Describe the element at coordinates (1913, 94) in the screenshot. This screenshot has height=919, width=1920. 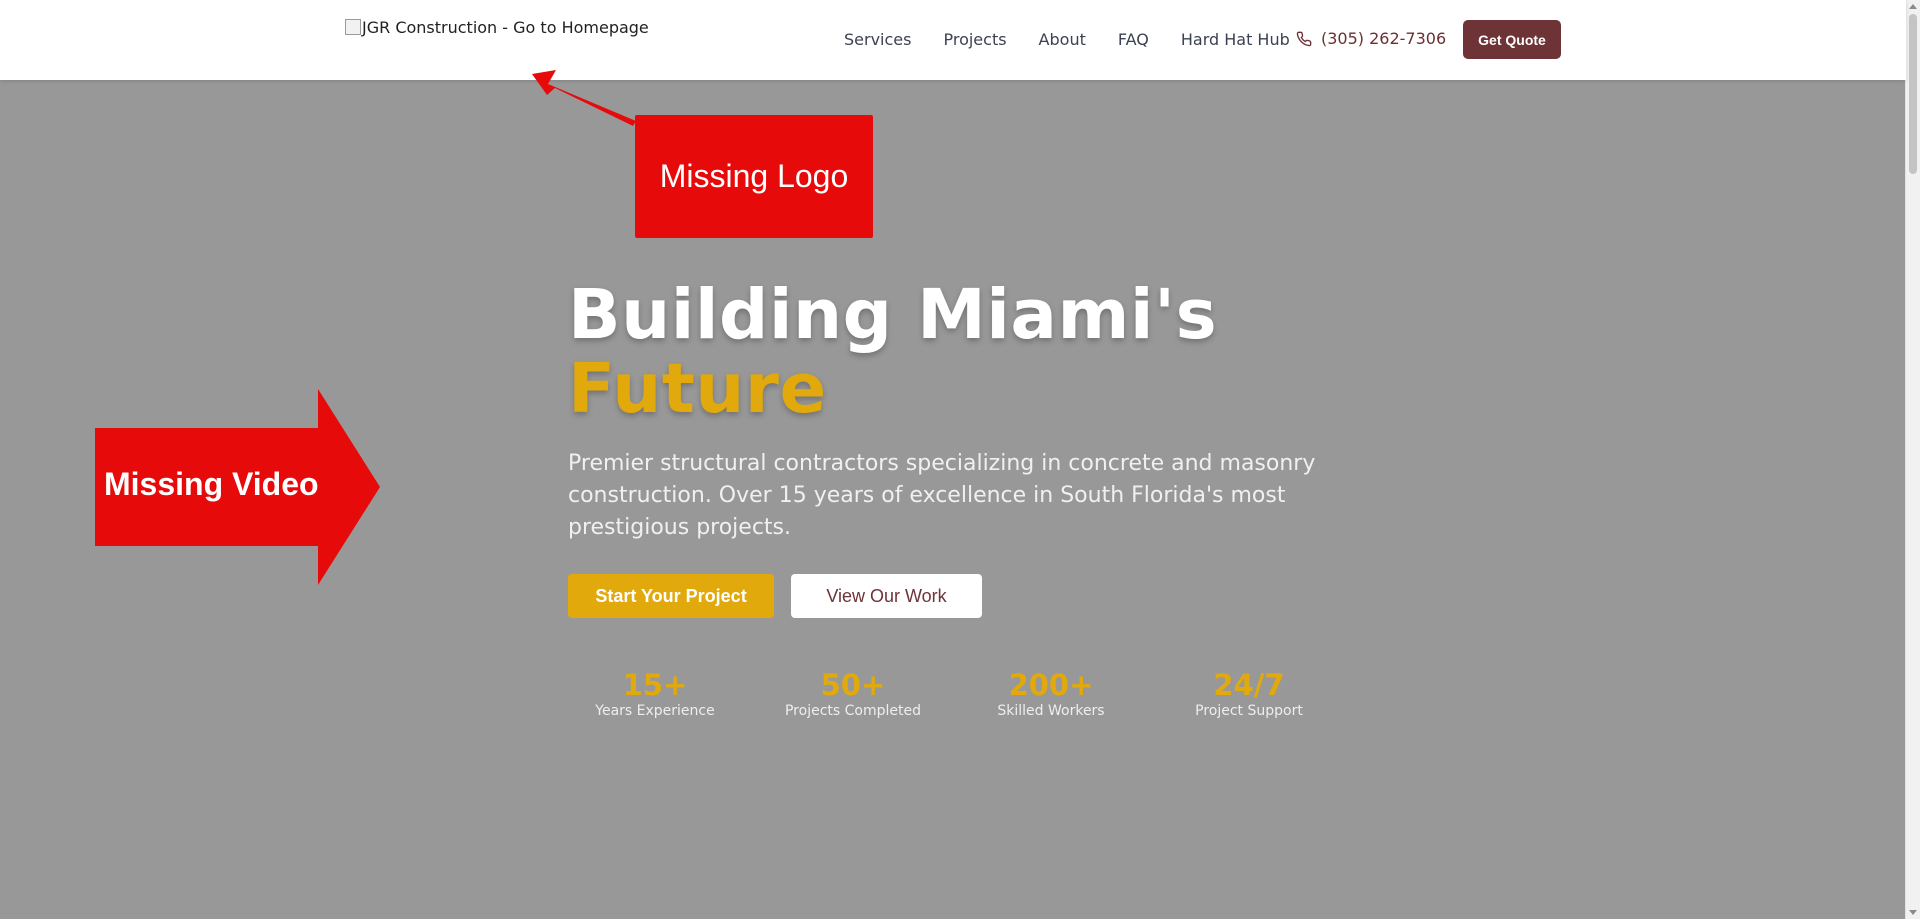
I see `scroll-thumb` at that location.